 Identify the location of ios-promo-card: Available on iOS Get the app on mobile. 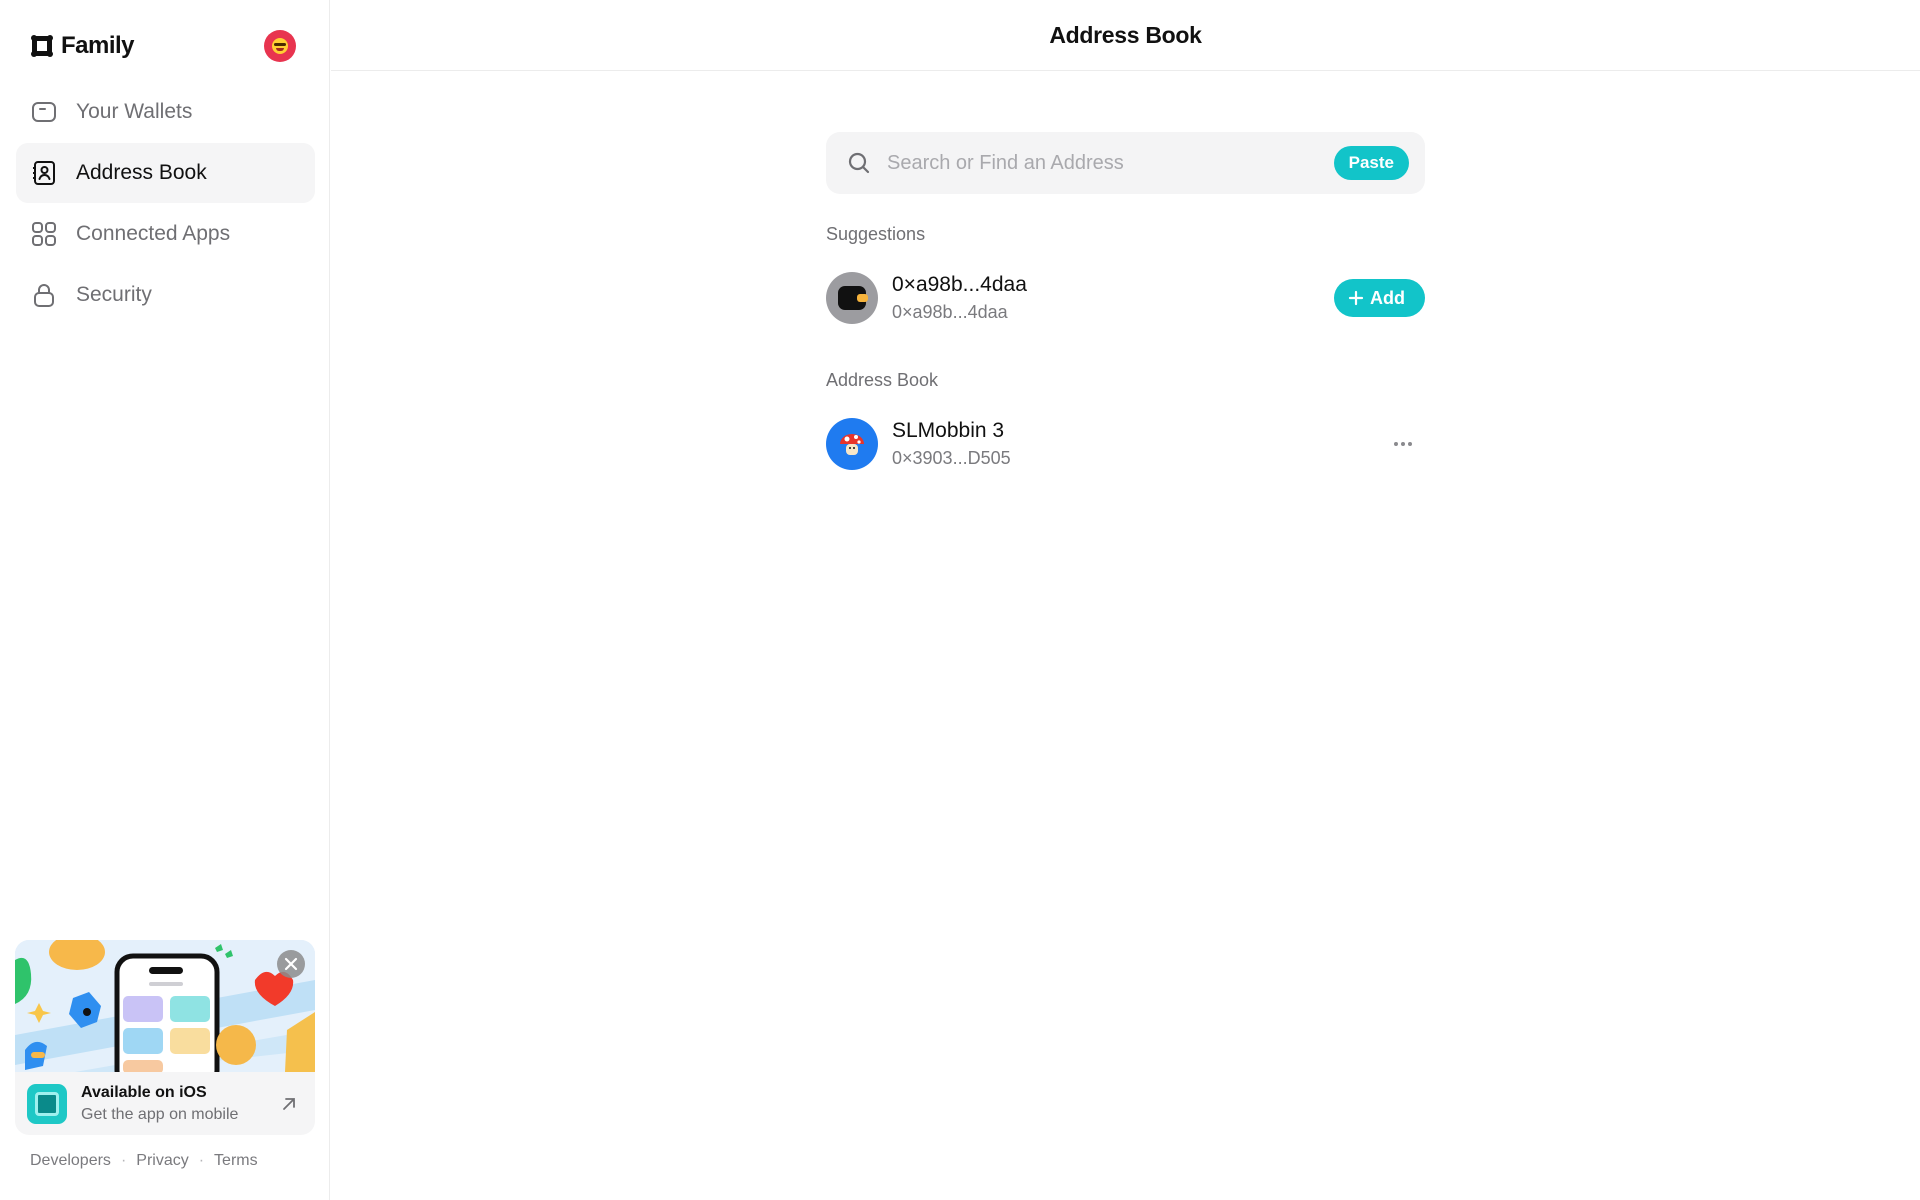
(165, 1037).